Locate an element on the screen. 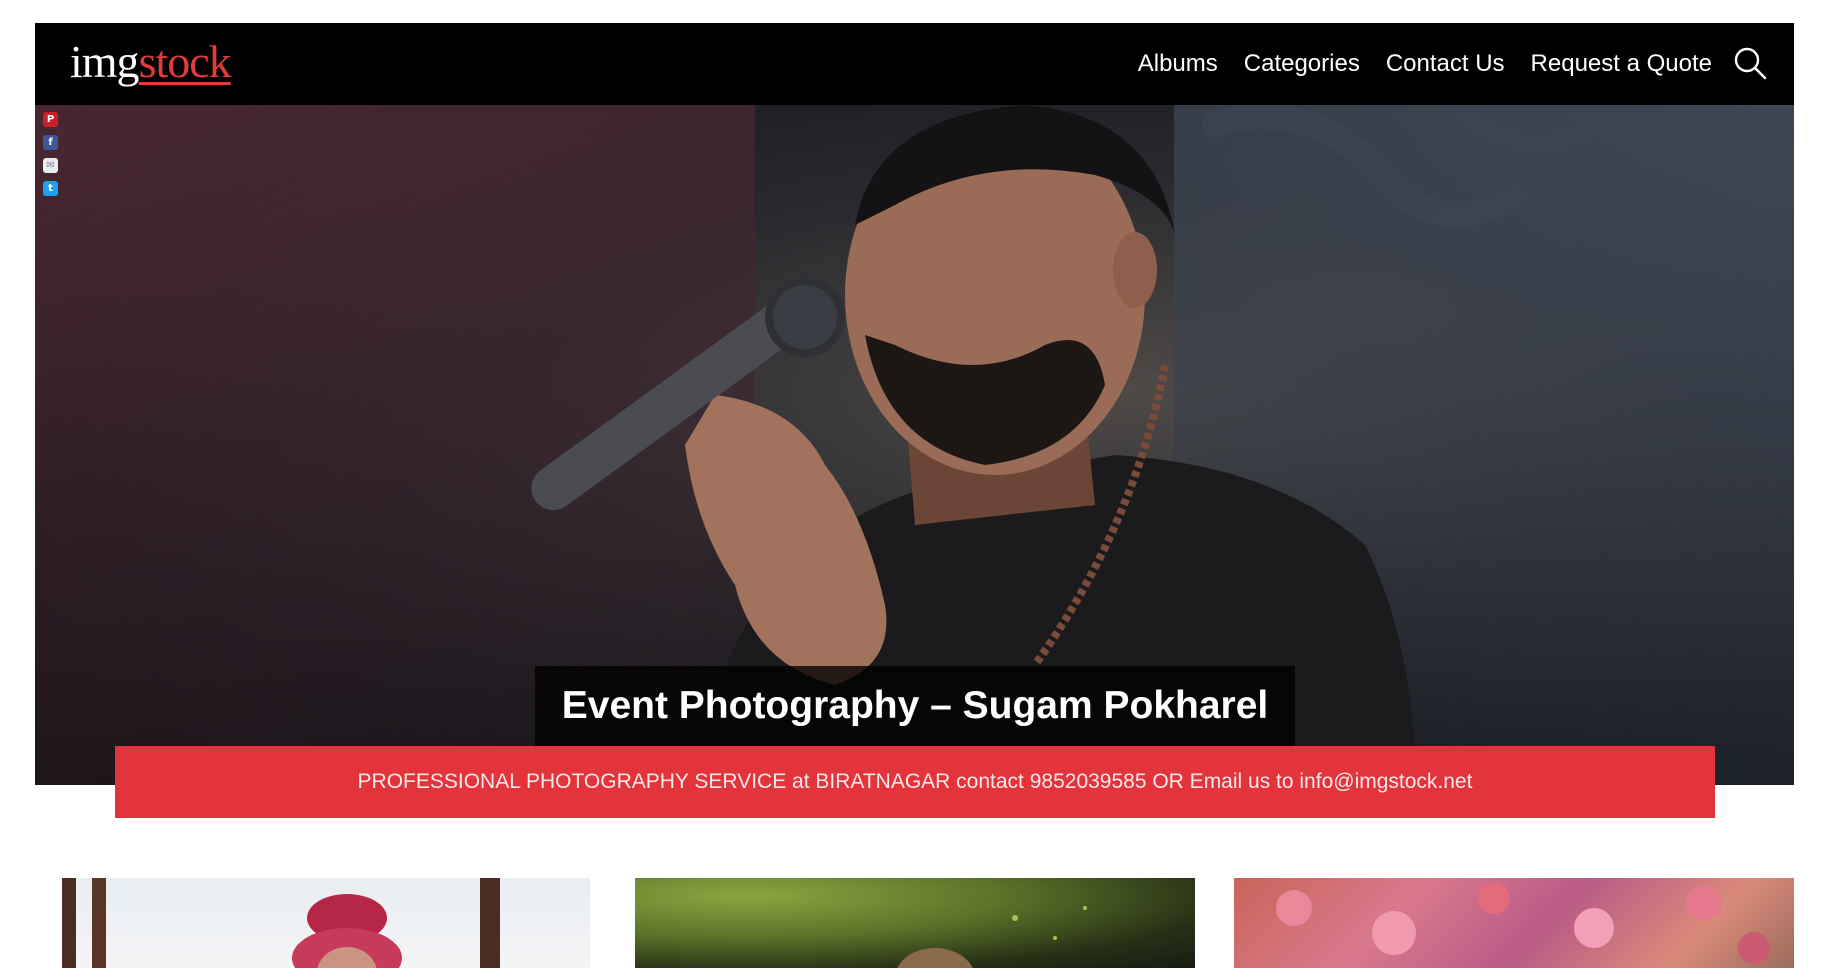  social-share-bar: P f ✉ t is located at coordinates (50, 154).